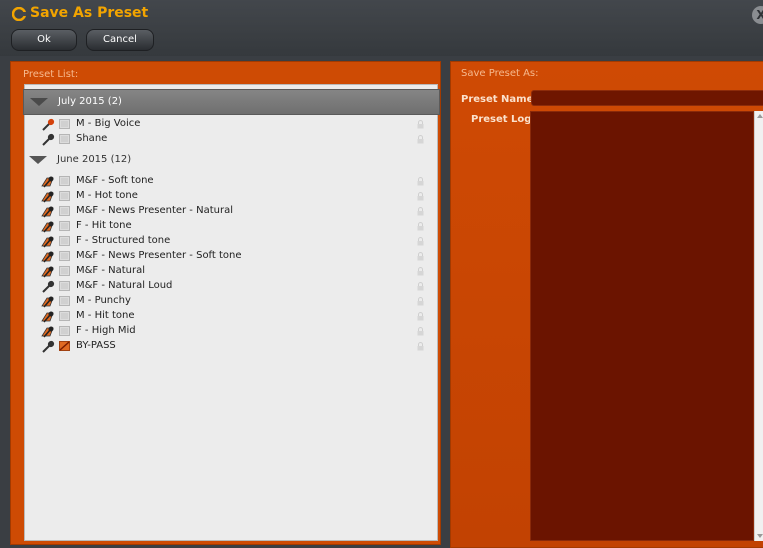 This screenshot has height=548, width=763. I want to click on preset-label: M&F - Natural, so click(111, 270).